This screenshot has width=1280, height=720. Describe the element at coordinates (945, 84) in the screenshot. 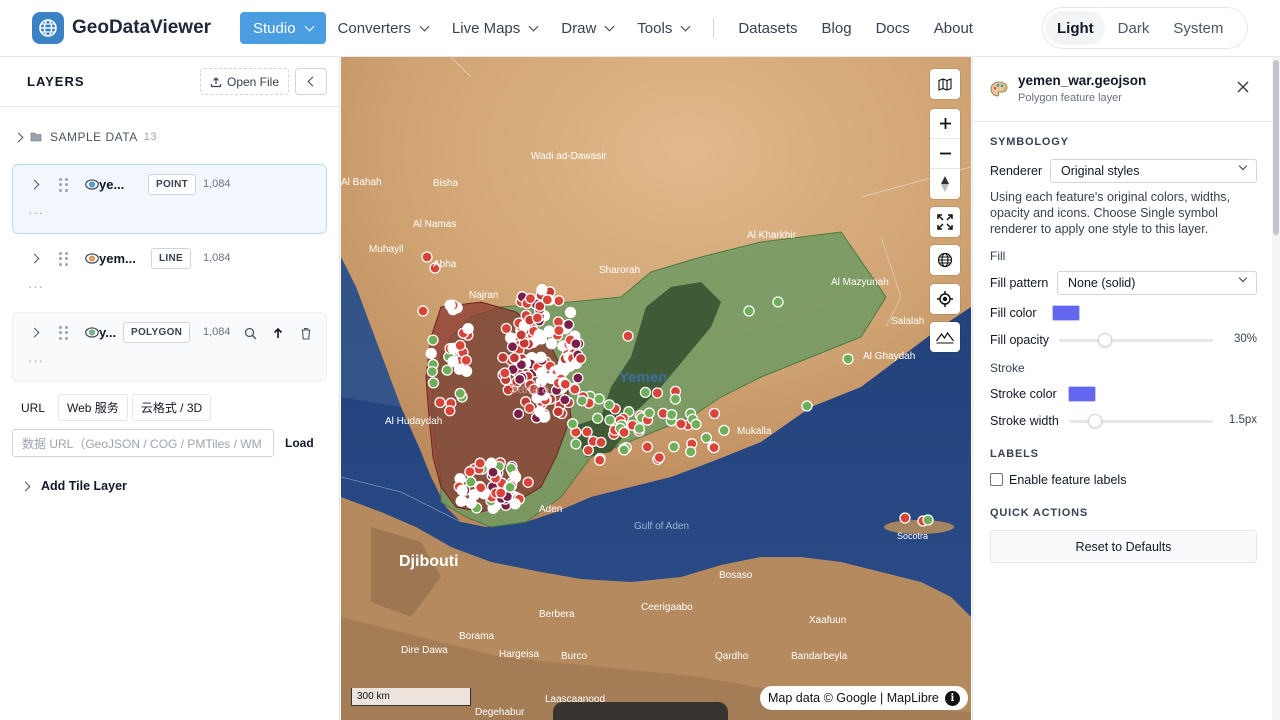

I see `basemap-button` at that location.